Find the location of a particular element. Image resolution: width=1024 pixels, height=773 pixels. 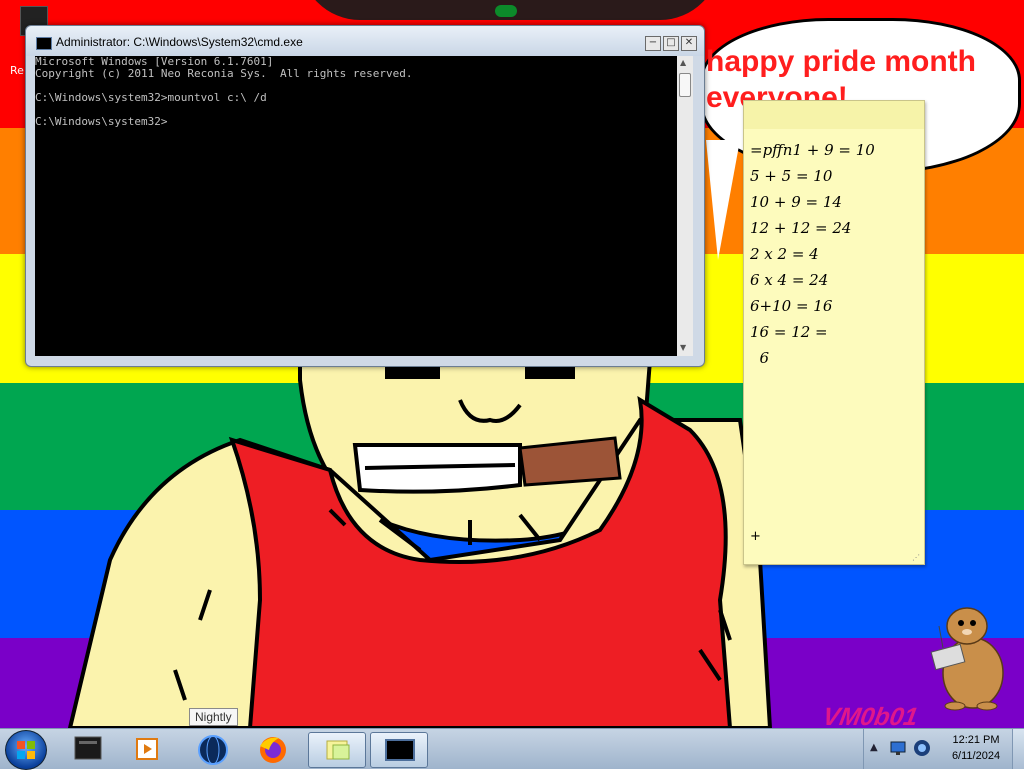

windows-logo-icon is located at coordinates (26, 750).